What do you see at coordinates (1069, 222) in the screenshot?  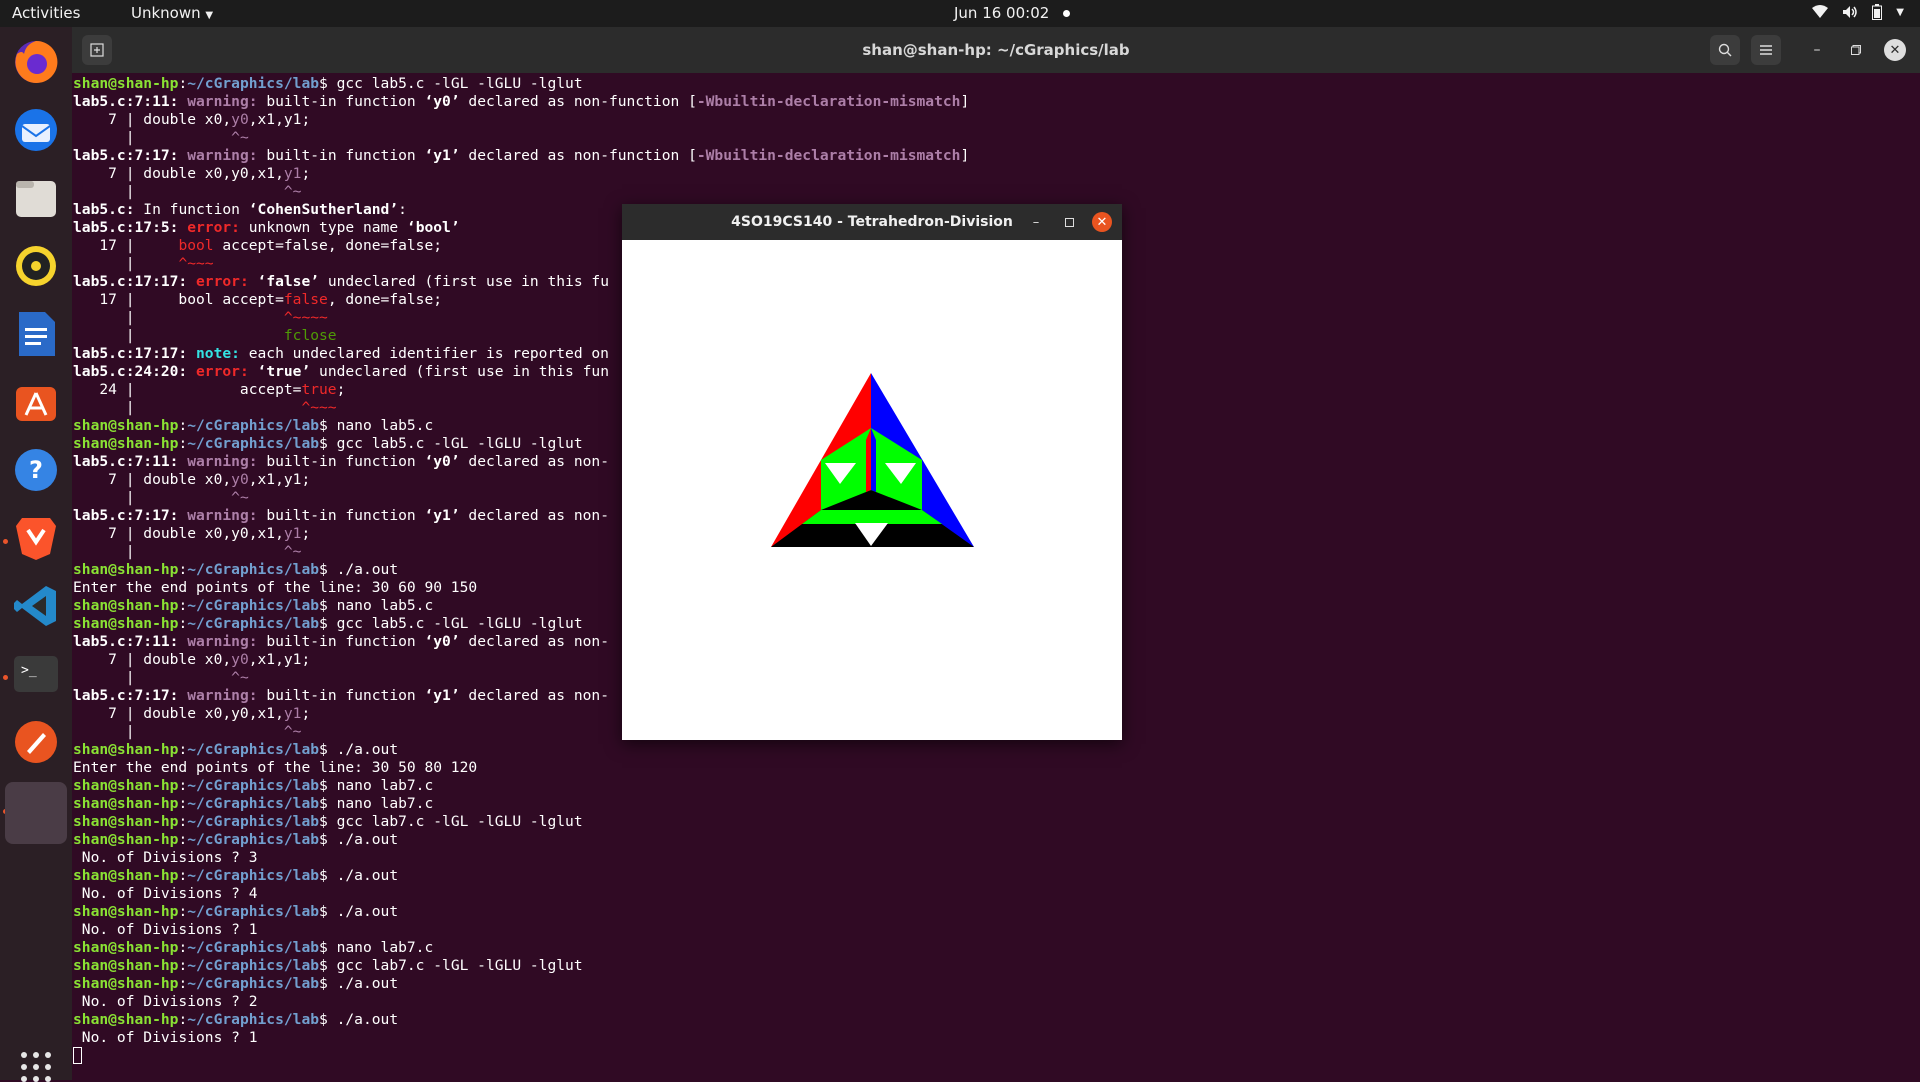 I see `gl-maximize-button` at bounding box center [1069, 222].